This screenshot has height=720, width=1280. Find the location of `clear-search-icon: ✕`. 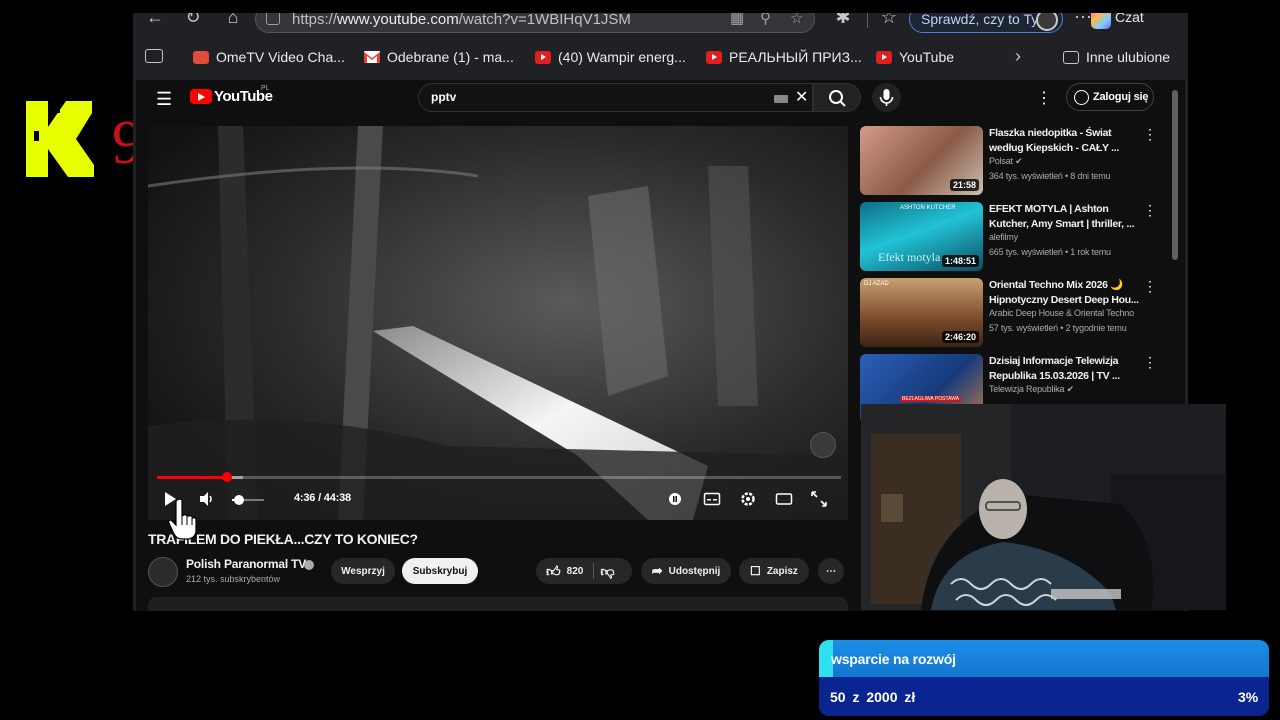

clear-search-icon: ✕ is located at coordinates (801, 97).